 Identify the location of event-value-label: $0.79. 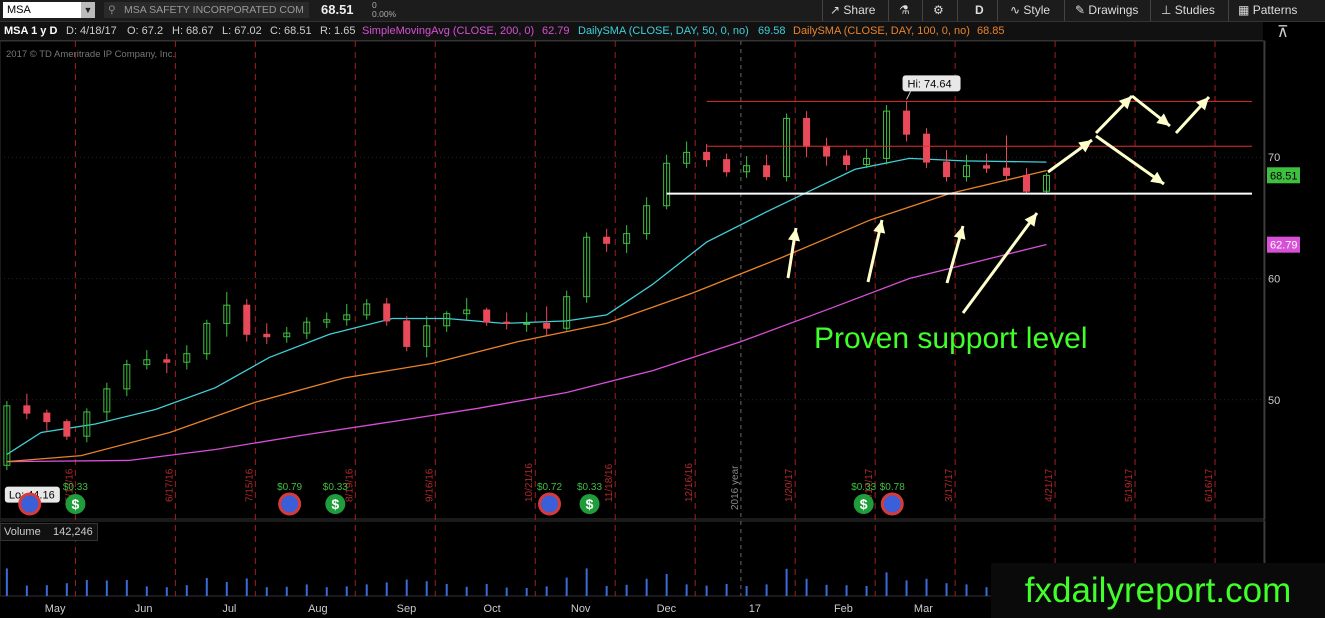
(289, 487).